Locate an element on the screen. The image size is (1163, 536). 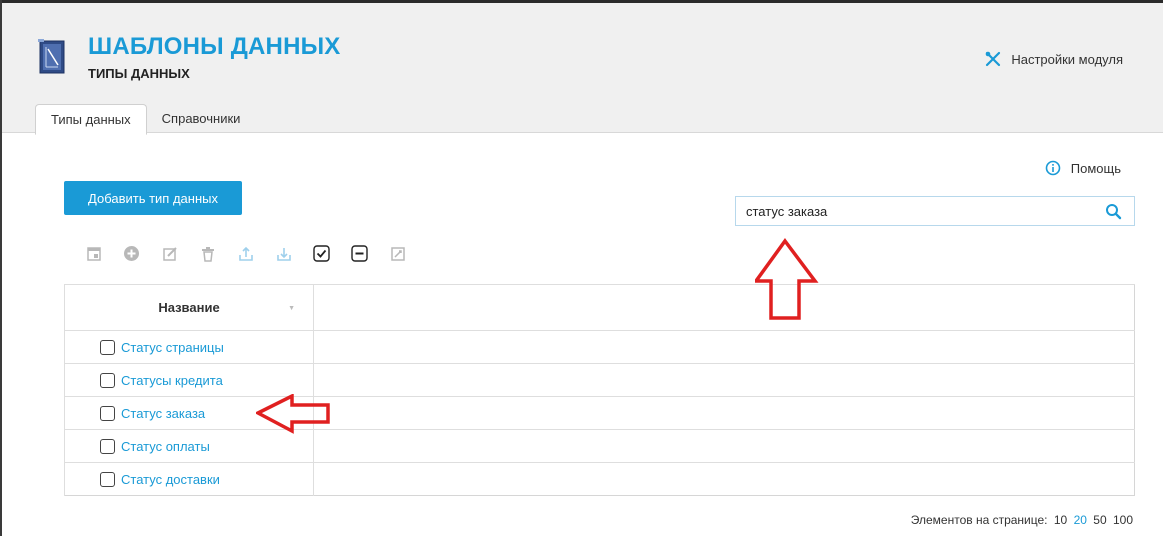
help-link: Помощь is located at coordinates (1083, 168).